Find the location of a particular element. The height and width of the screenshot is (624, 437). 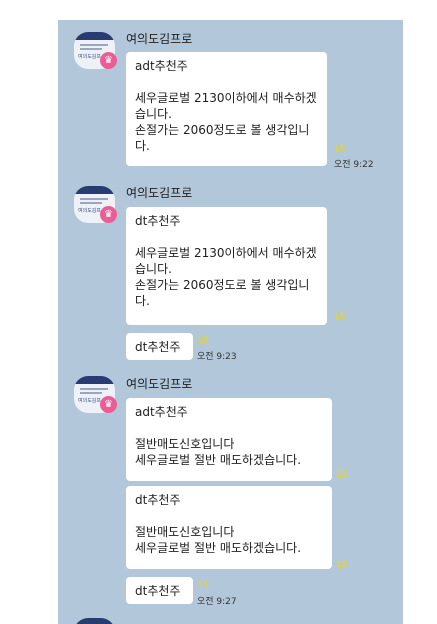

timestamp: 오전 9:27 is located at coordinates (217, 602).